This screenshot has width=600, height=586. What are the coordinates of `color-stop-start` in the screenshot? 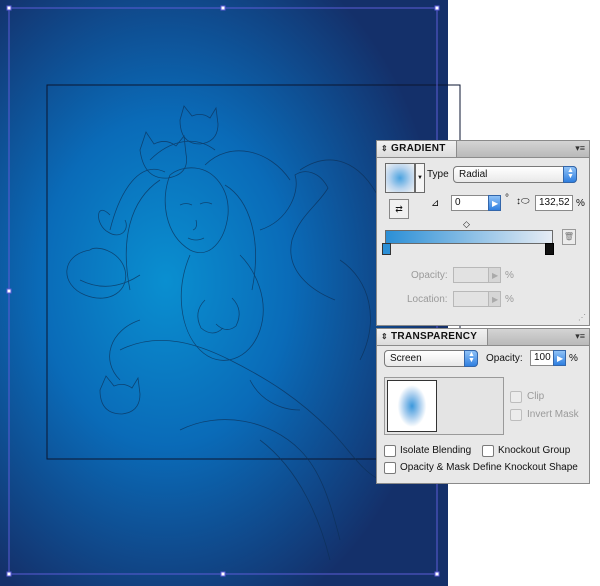 It's located at (386, 249).